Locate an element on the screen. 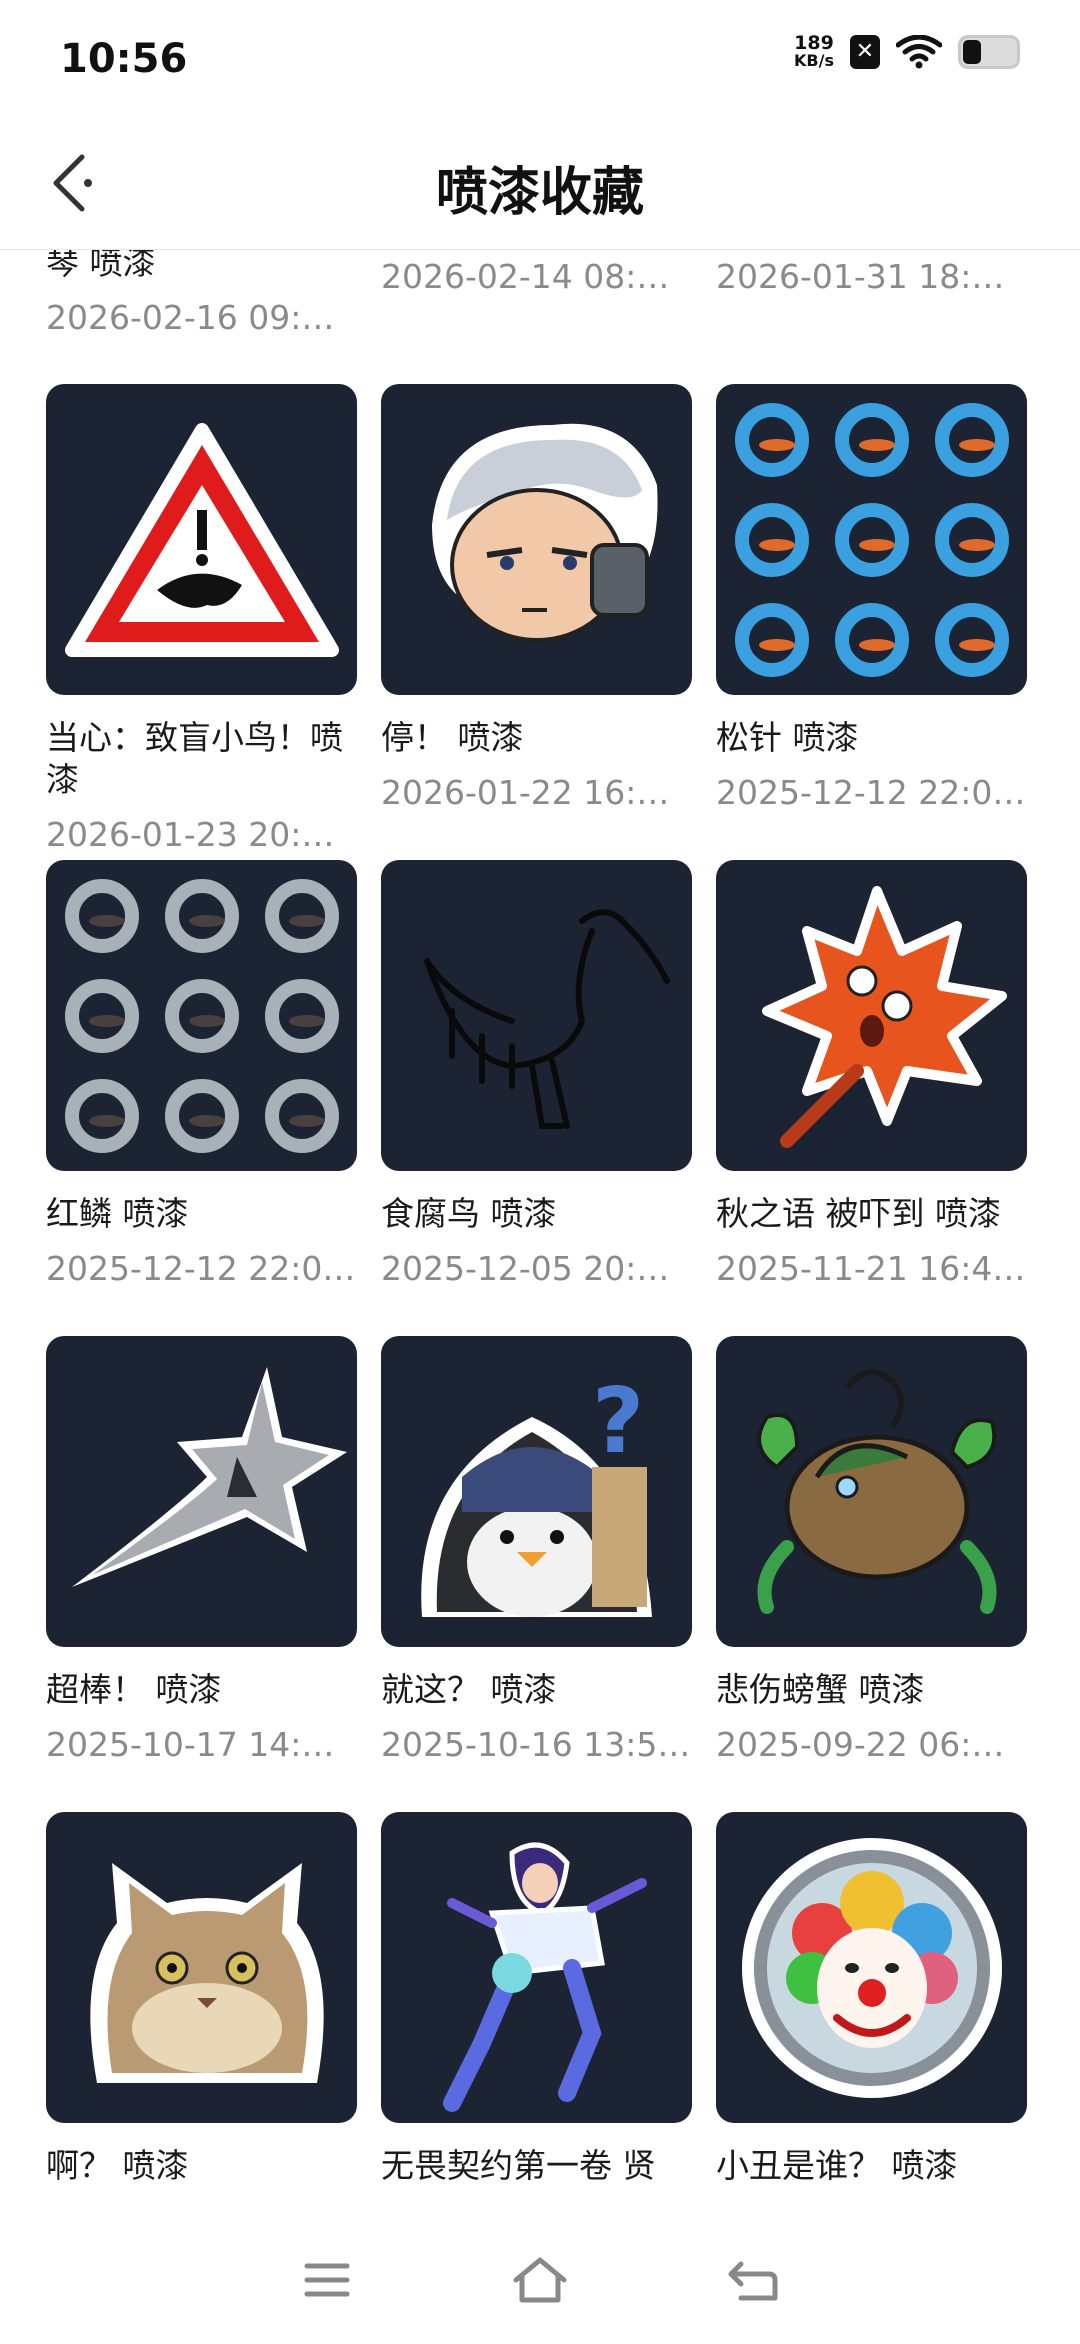 Image resolution: width=1080 pixels, height=2344 pixels. spray-thumbnail: ? is located at coordinates (536, 1491).